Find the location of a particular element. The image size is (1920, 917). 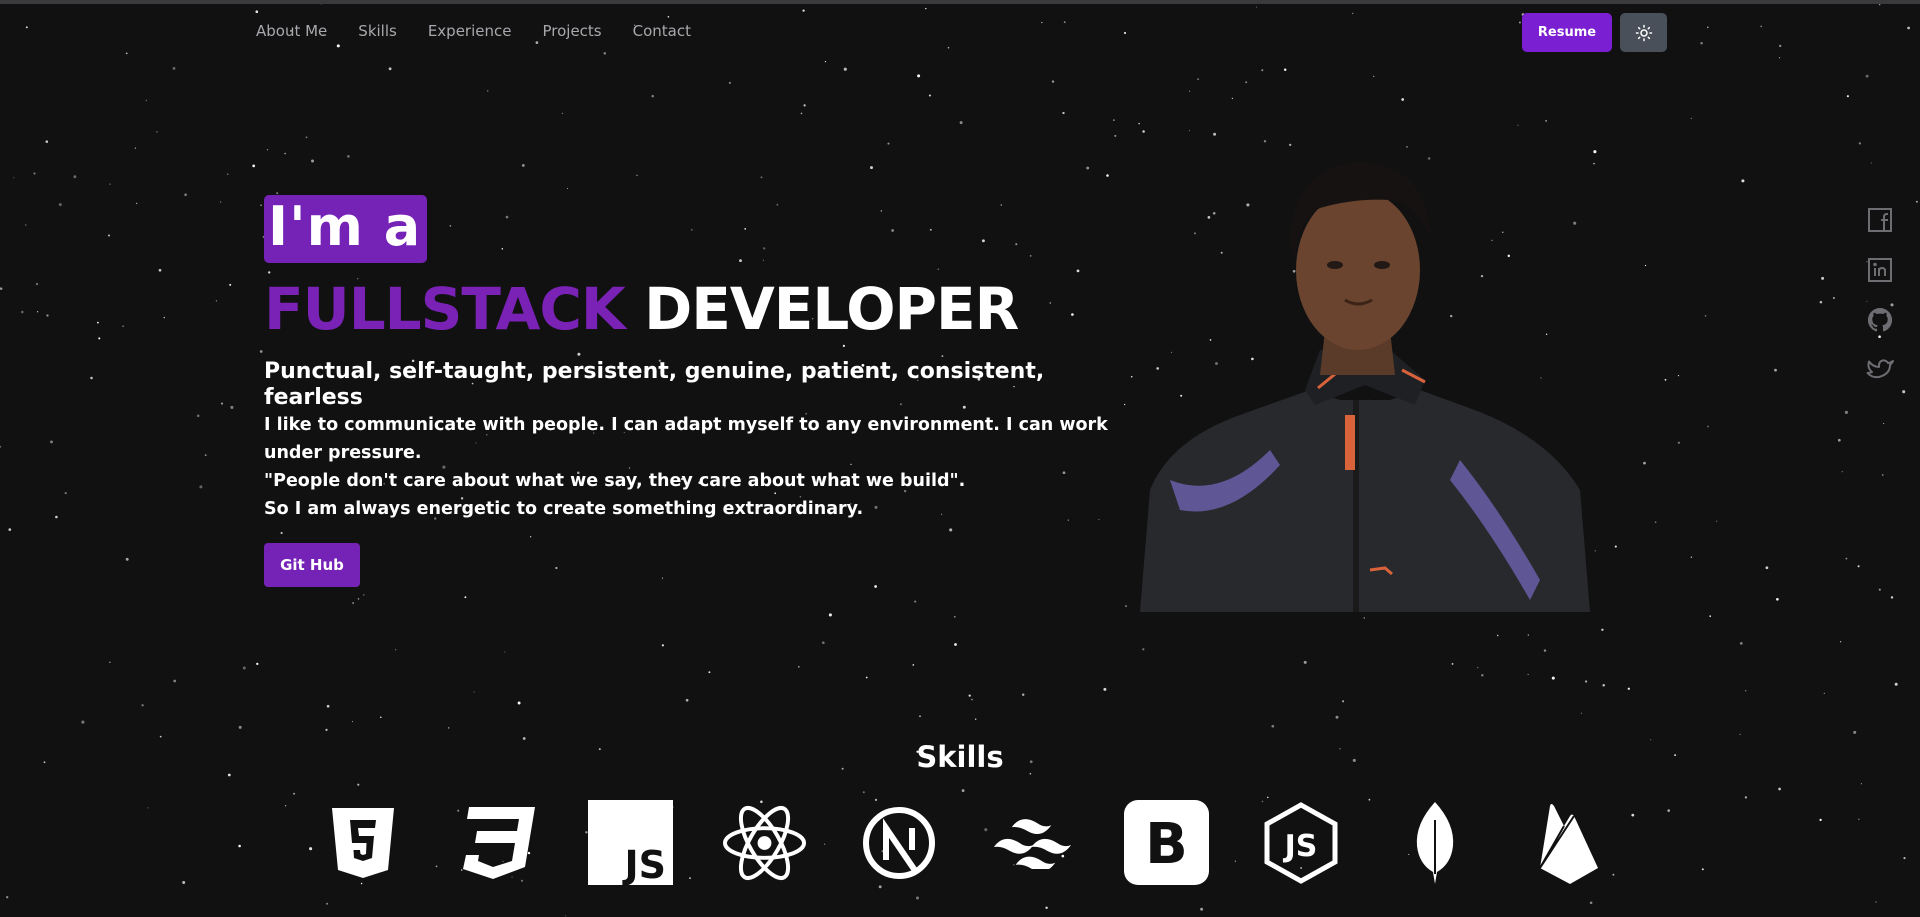

html5-icon is located at coordinates (362, 842).